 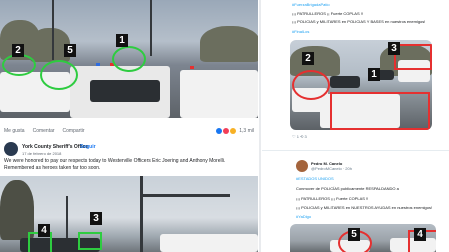 What do you see at coordinates (303, 217) in the screenshot?
I see `tweet-hashtag: #YaDigo` at bounding box center [303, 217].